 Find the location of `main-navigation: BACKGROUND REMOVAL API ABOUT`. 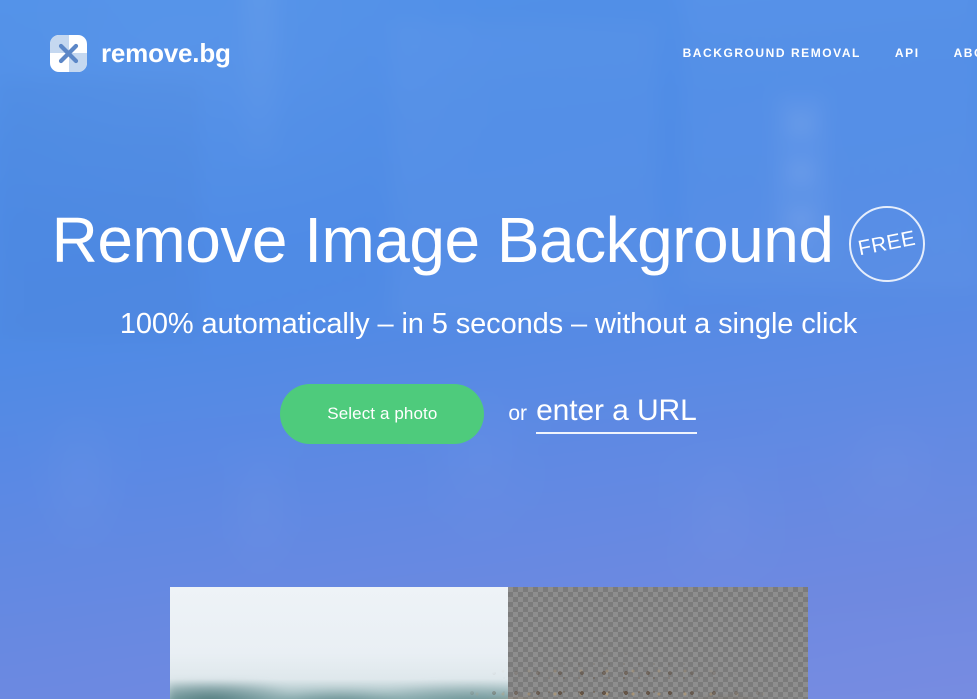

main-navigation: BACKGROUND REMOVAL API ABOUT is located at coordinates (830, 53).